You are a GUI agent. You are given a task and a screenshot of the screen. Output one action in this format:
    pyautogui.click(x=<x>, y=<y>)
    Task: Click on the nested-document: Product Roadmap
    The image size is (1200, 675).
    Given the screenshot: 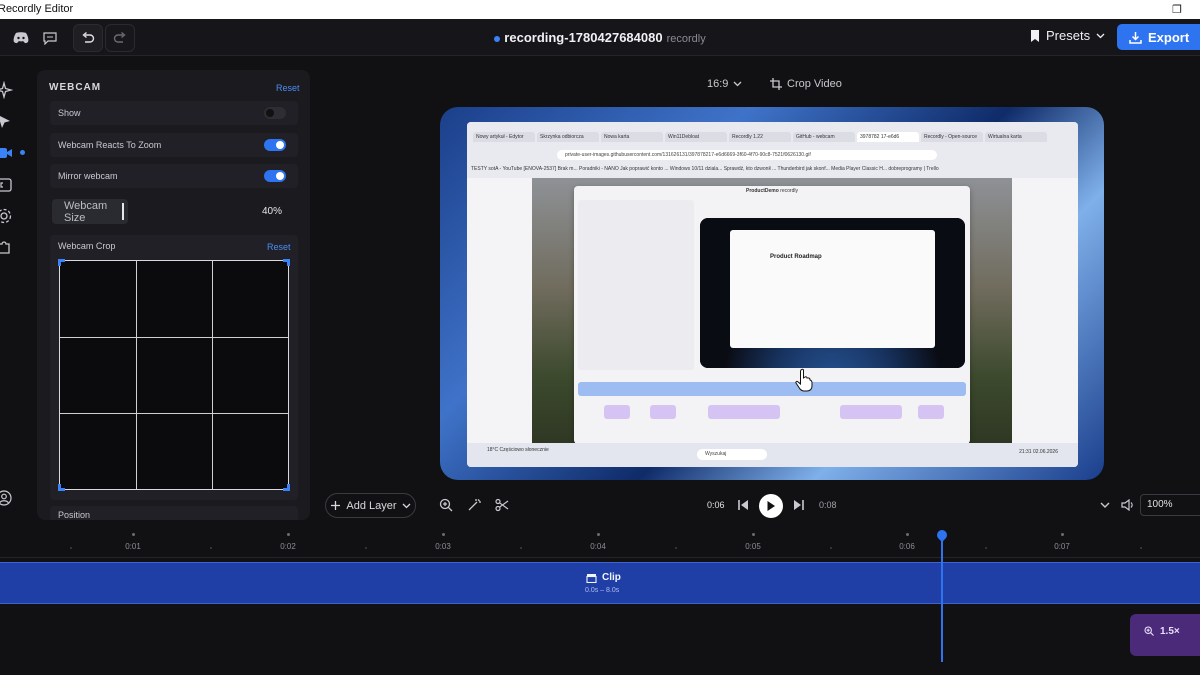 What is the action you would take?
    pyautogui.click(x=832, y=289)
    